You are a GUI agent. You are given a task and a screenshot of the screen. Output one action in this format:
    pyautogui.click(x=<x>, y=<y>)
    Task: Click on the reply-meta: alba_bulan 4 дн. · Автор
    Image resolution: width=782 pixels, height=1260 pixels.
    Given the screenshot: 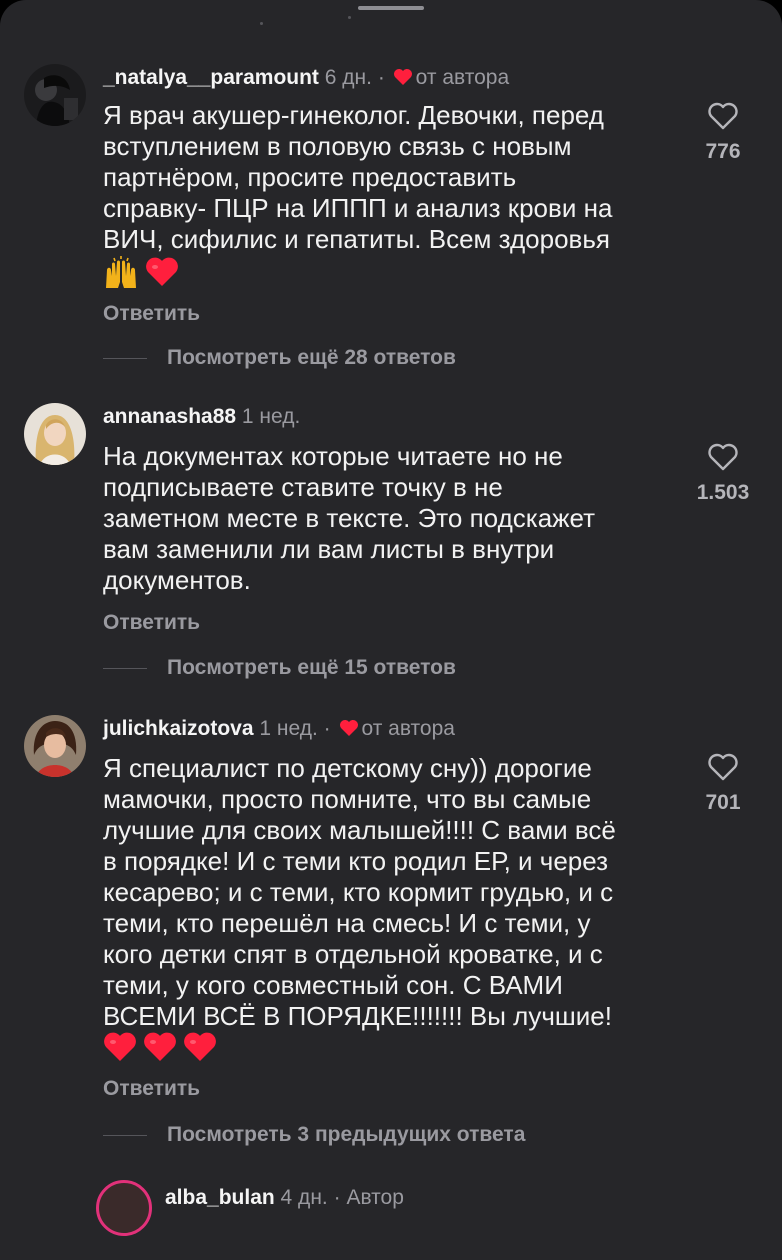 What is the action you would take?
    pyautogui.click(x=284, y=1198)
    